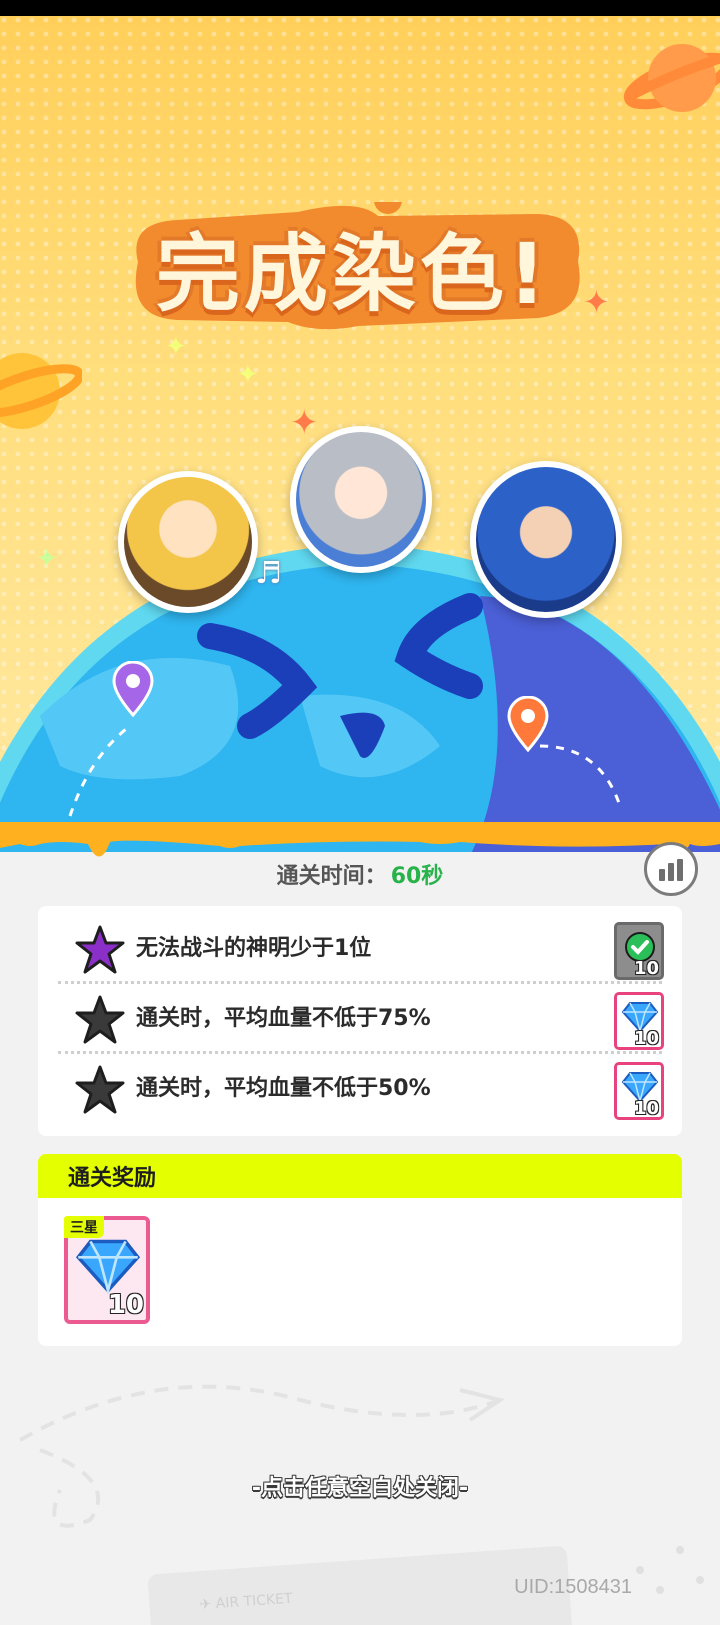  I want to click on user-id: UID:1508431, so click(573, 1587).